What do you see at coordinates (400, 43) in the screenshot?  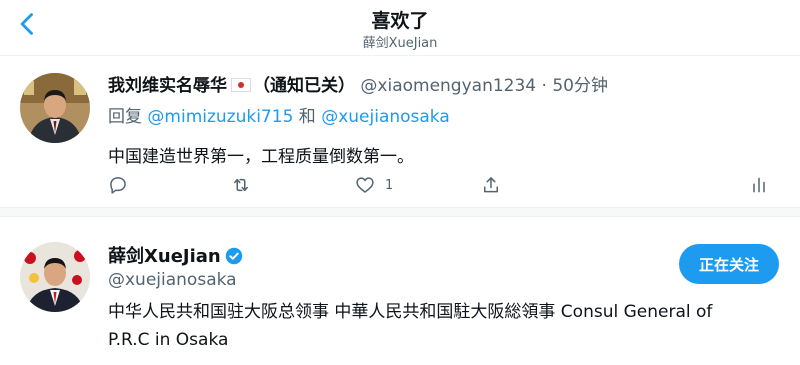 I see `page-subtitle: 薛剑XueJian` at bounding box center [400, 43].